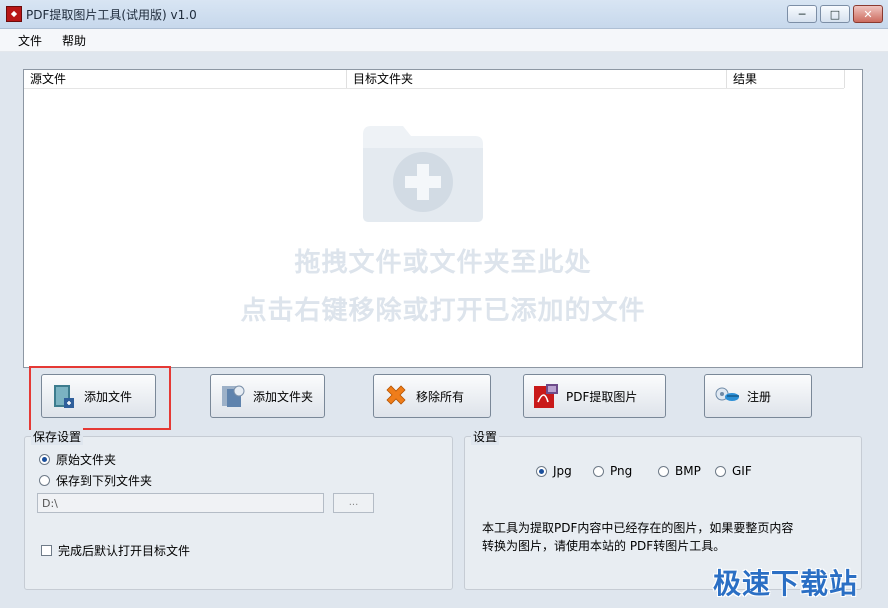 This screenshot has width=888, height=608. I want to click on radio-custom-folder-label: 保存到下列文件夹, so click(104, 481).